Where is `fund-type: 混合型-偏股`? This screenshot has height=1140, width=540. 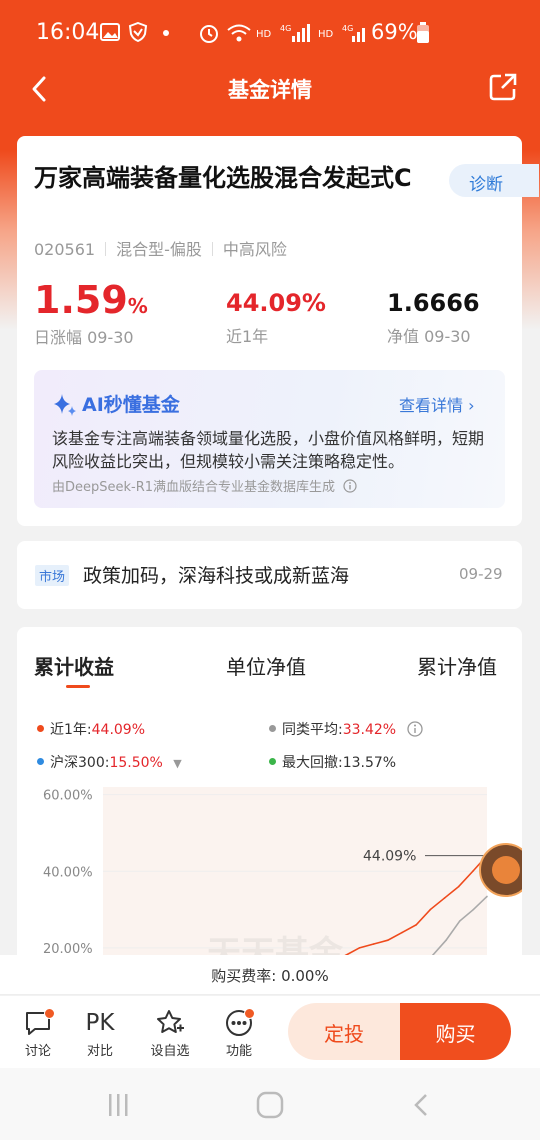 fund-type: 混合型-偏股 is located at coordinates (159, 249).